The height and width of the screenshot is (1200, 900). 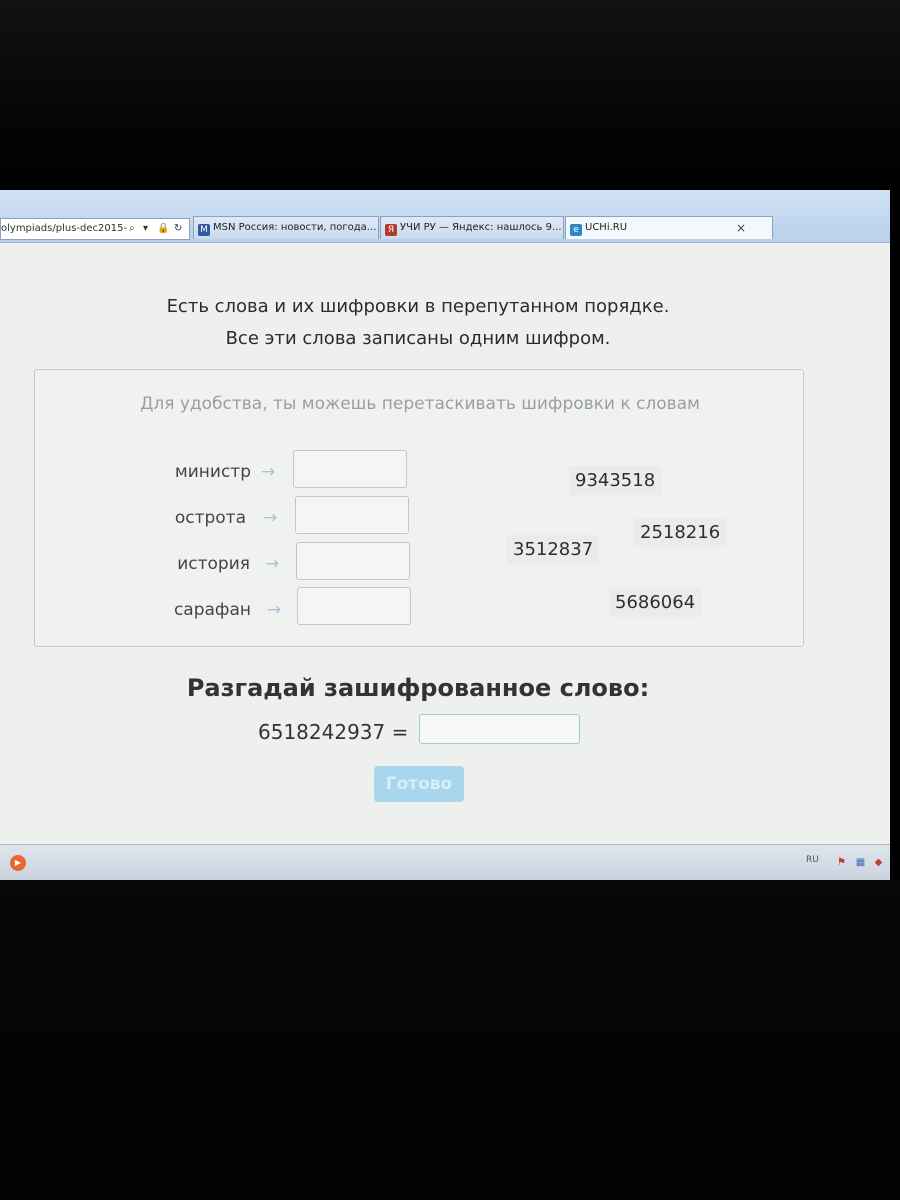 What do you see at coordinates (212, 610) in the screenshot?
I see `word-label: сарафан` at bounding box center [212, 610].